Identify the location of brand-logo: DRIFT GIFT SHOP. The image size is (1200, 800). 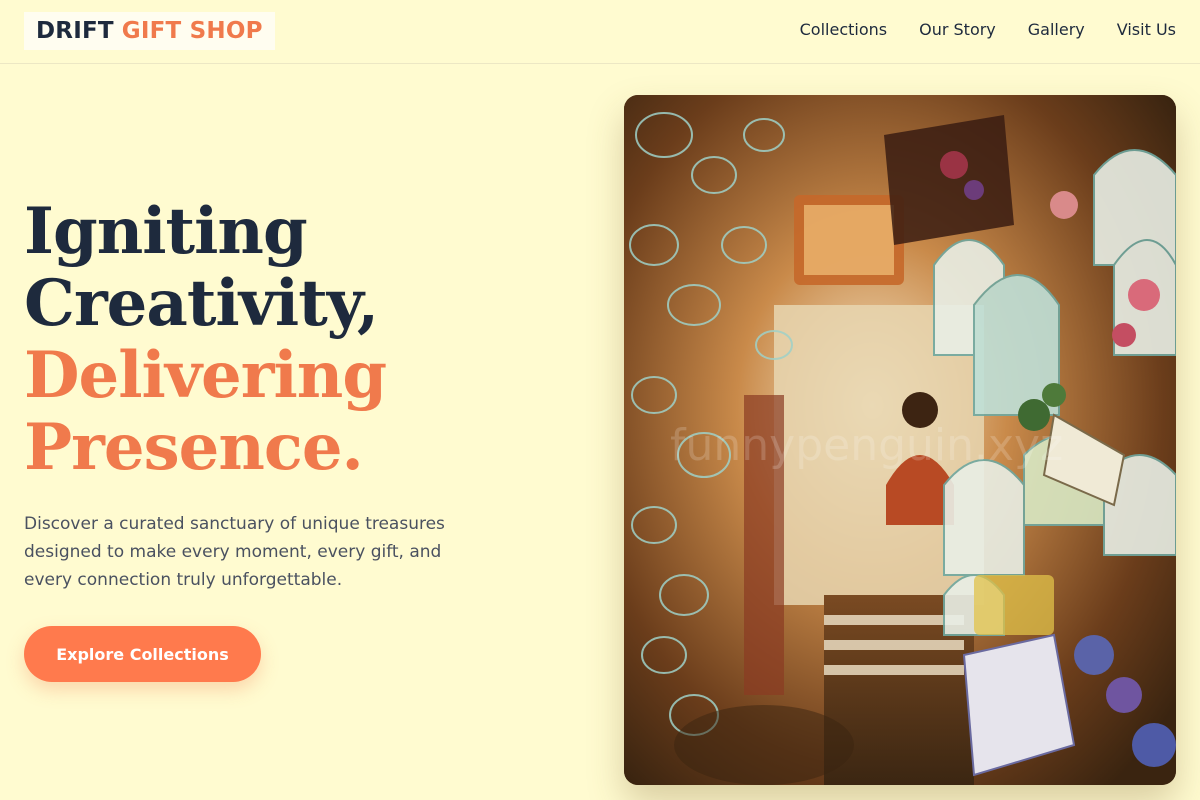
(149, 31).